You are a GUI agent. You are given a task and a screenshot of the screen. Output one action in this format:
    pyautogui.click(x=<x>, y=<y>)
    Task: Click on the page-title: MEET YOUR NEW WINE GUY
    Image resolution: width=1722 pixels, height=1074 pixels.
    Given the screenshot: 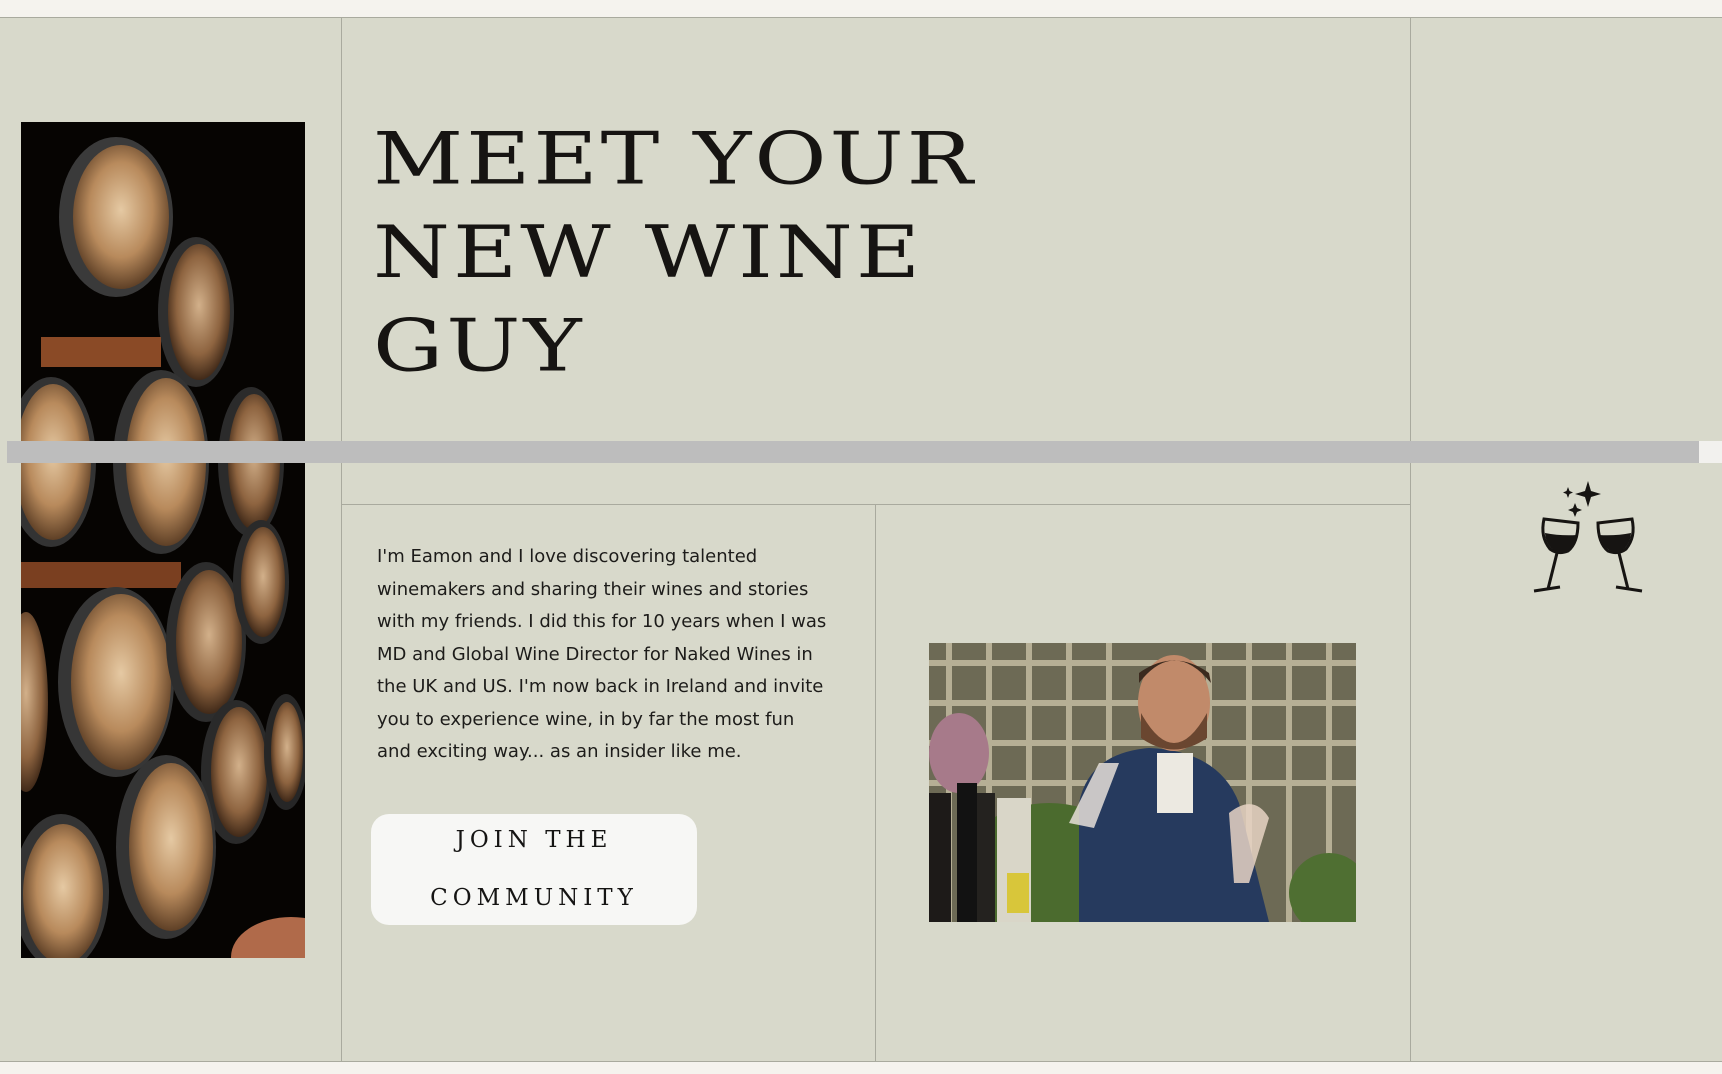 What is the action you would take?
    pyautogui.click(x=753, y=252)
    